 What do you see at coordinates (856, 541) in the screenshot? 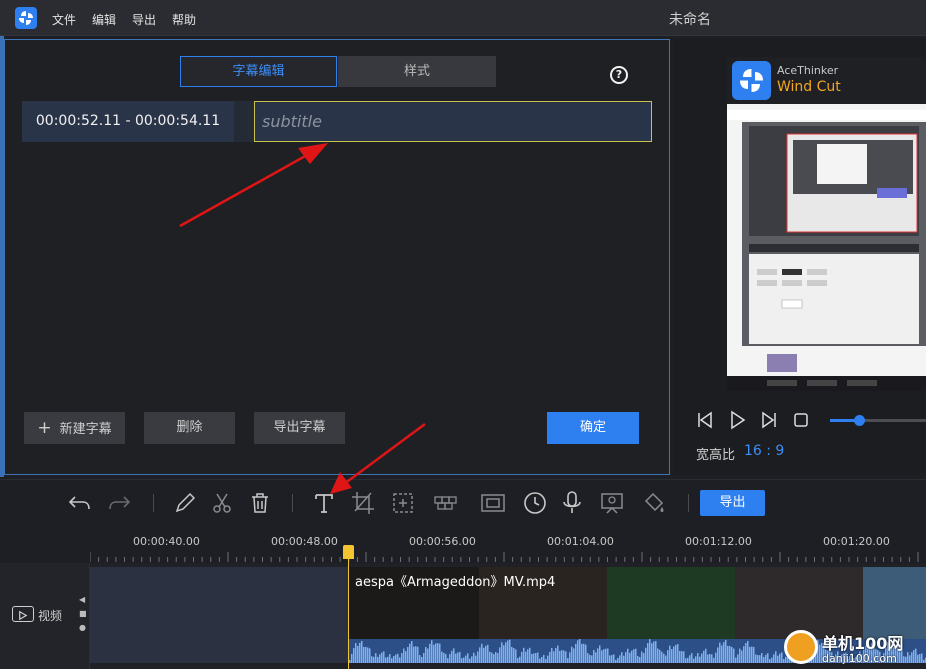
I see `ruler-tick-label: 00:01:20.00` at bounding box center [856, 541].